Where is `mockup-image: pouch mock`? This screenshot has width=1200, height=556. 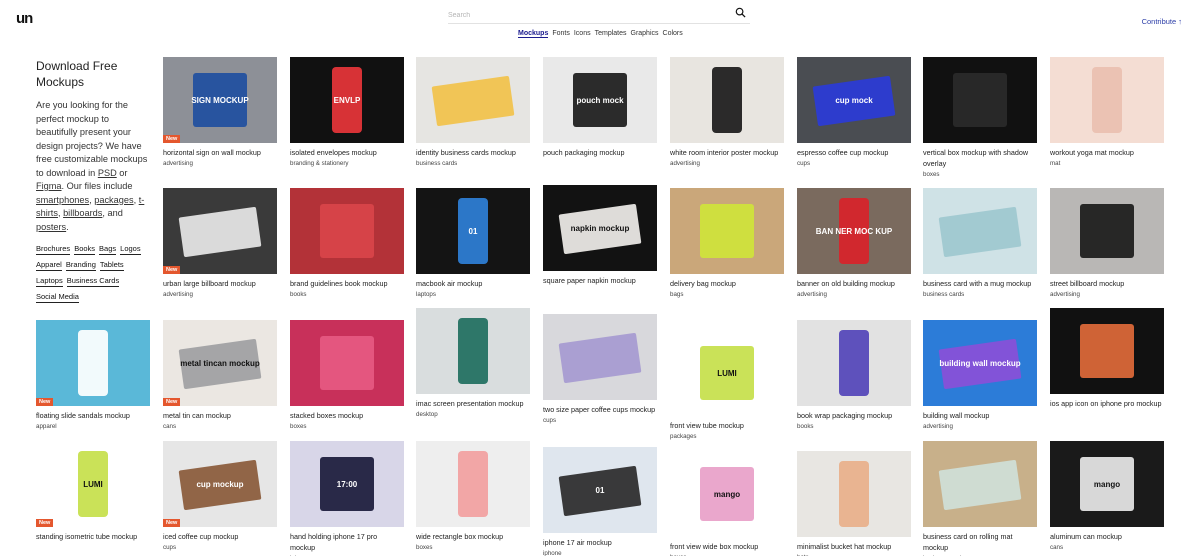
mockup-image: pouch mock is located at coordinates (600, 100).